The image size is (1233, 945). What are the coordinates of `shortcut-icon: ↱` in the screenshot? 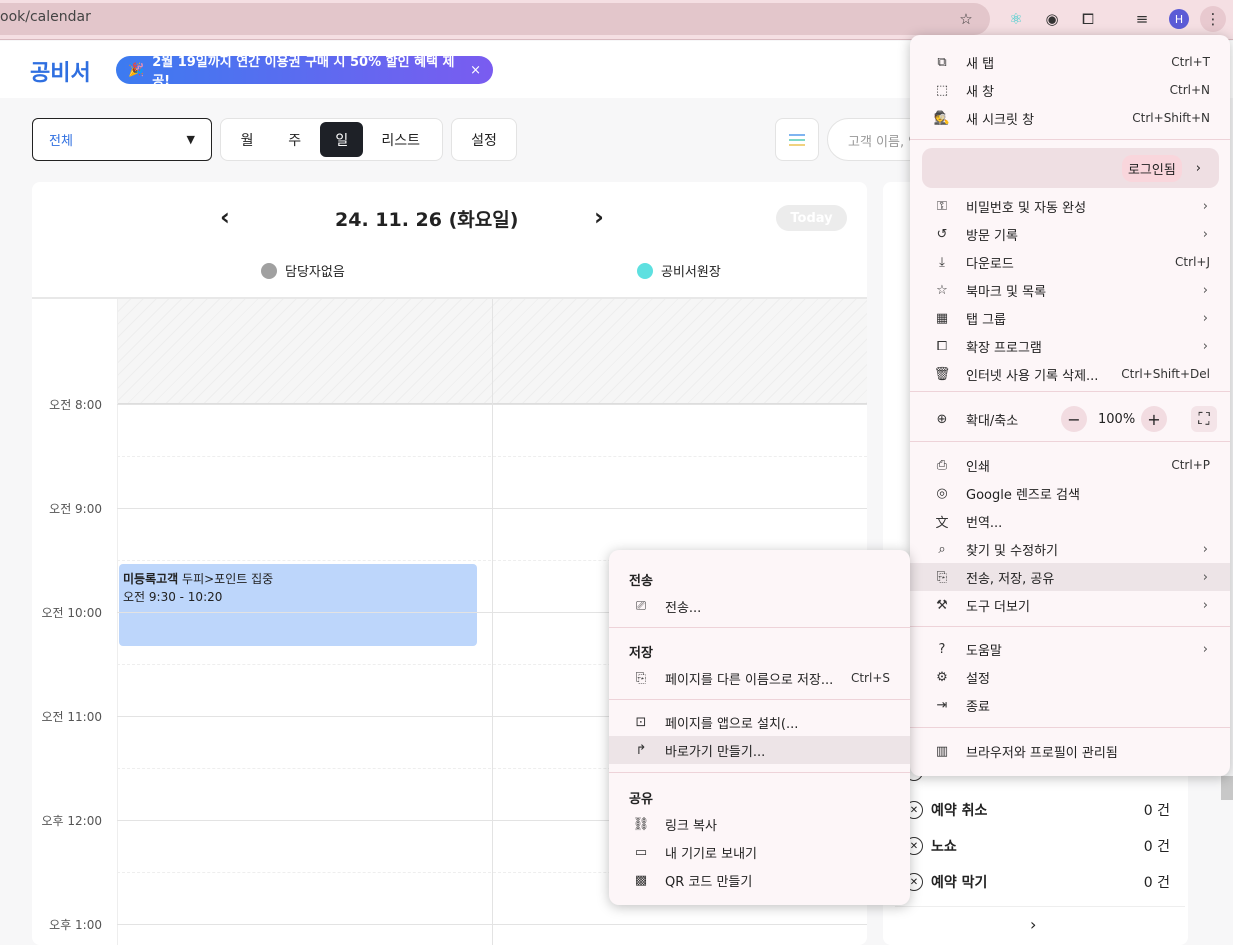 It's located at (641, 750).